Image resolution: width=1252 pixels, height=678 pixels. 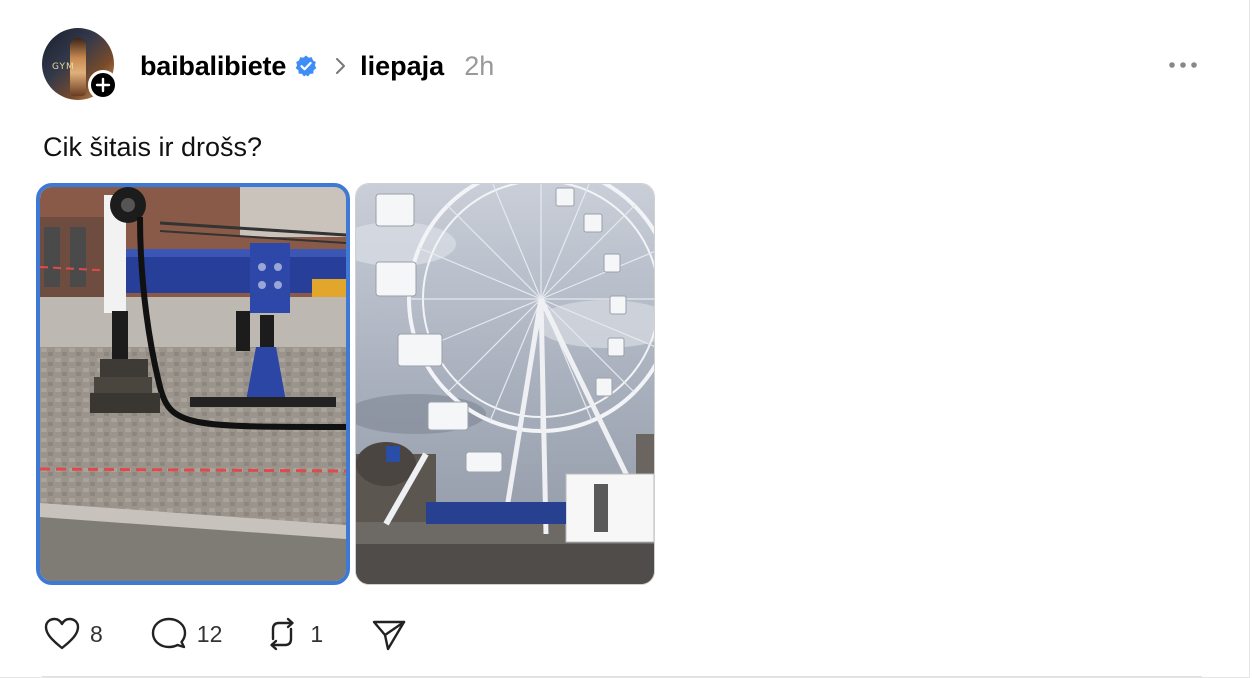 What do you see at coordinates (341, 66) in the screenshot?
I see `chevron-right-icon` at bounding box center [341, 66].